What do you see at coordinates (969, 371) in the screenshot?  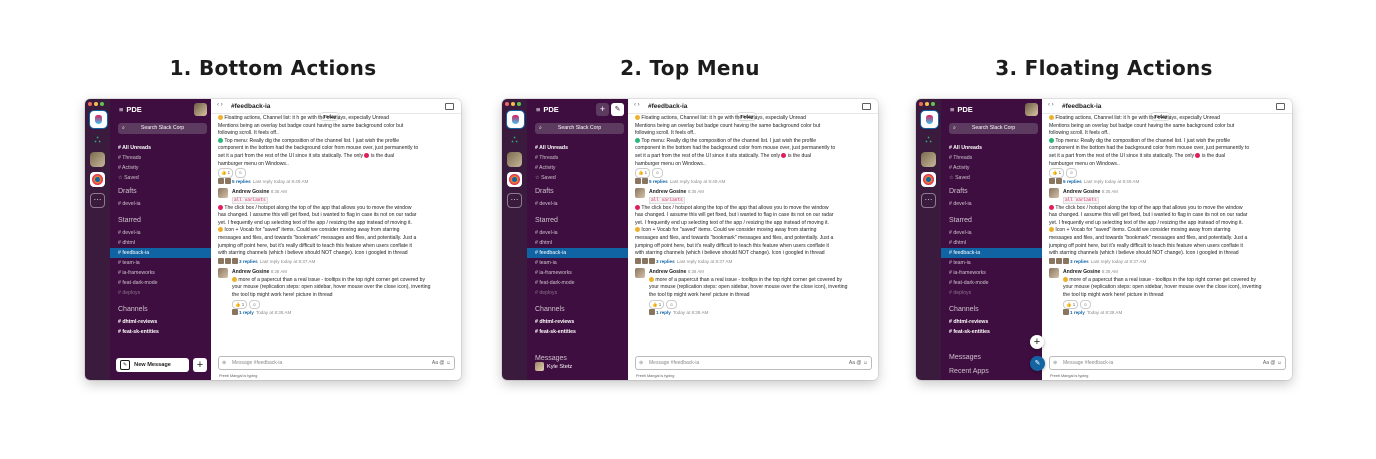 I see `section-recent-apps: Recent Apps` at bounding box center [969, 371].